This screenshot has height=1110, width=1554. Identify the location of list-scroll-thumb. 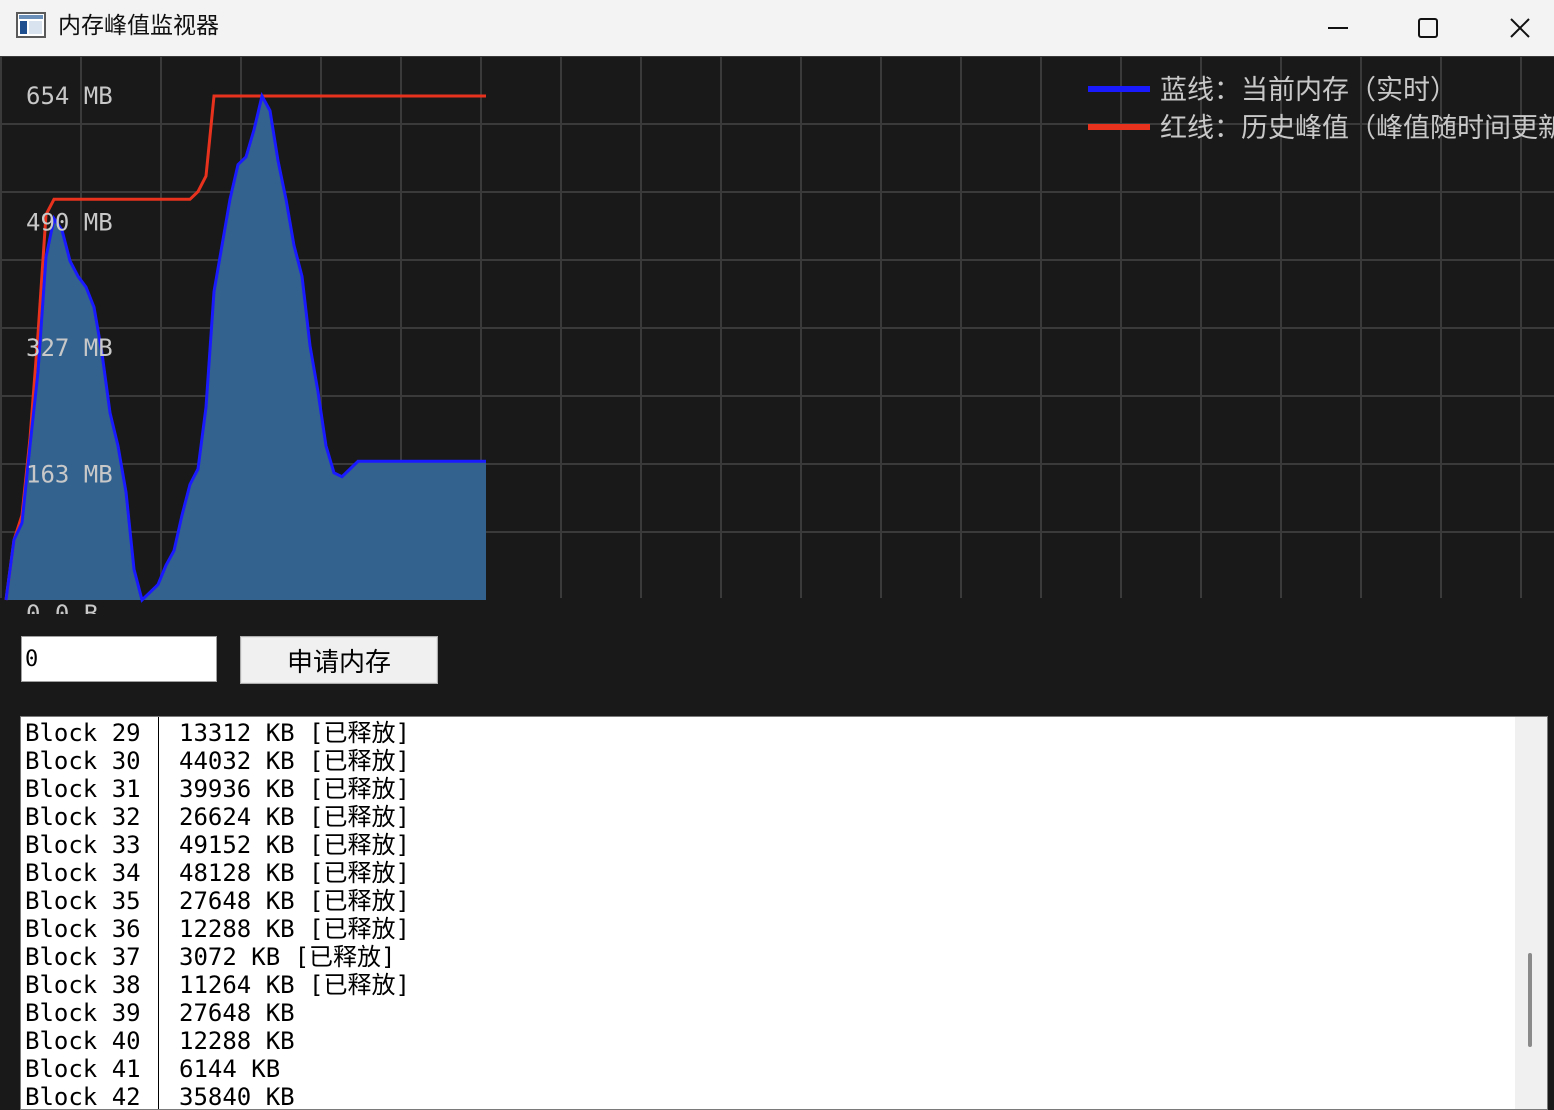
(1530, 1000).